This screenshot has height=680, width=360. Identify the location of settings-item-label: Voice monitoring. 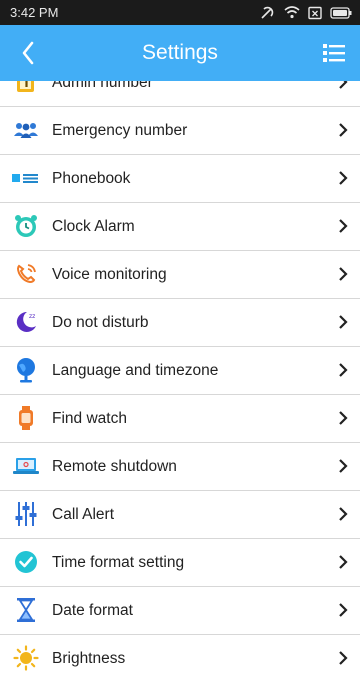
(109, 274).